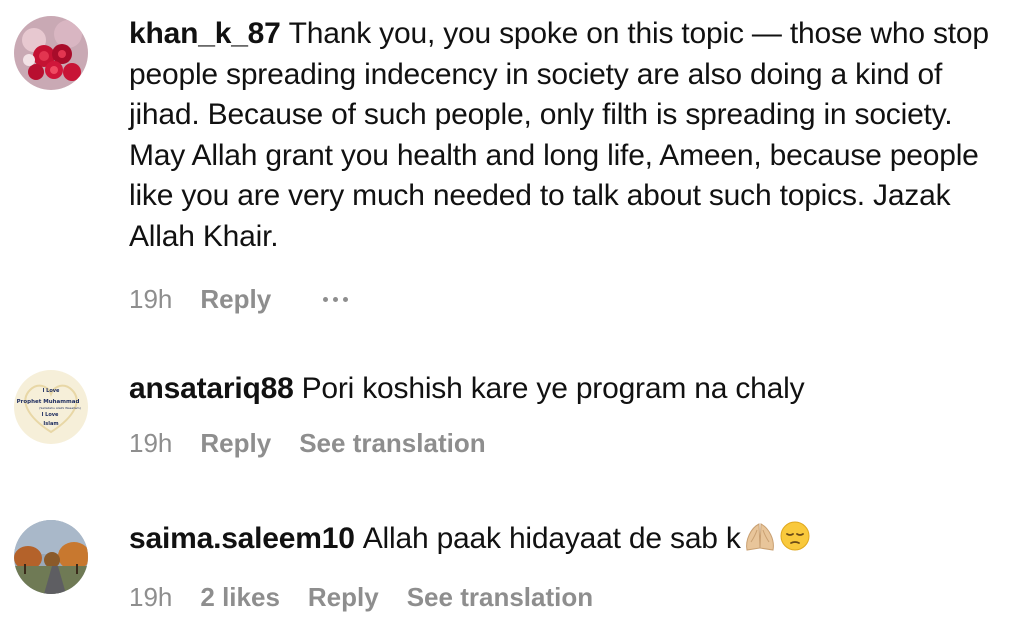 This screenshot has width=1024, height=640. I want to click on comment-meta: 19h Reply See translation, so click(566, 444).